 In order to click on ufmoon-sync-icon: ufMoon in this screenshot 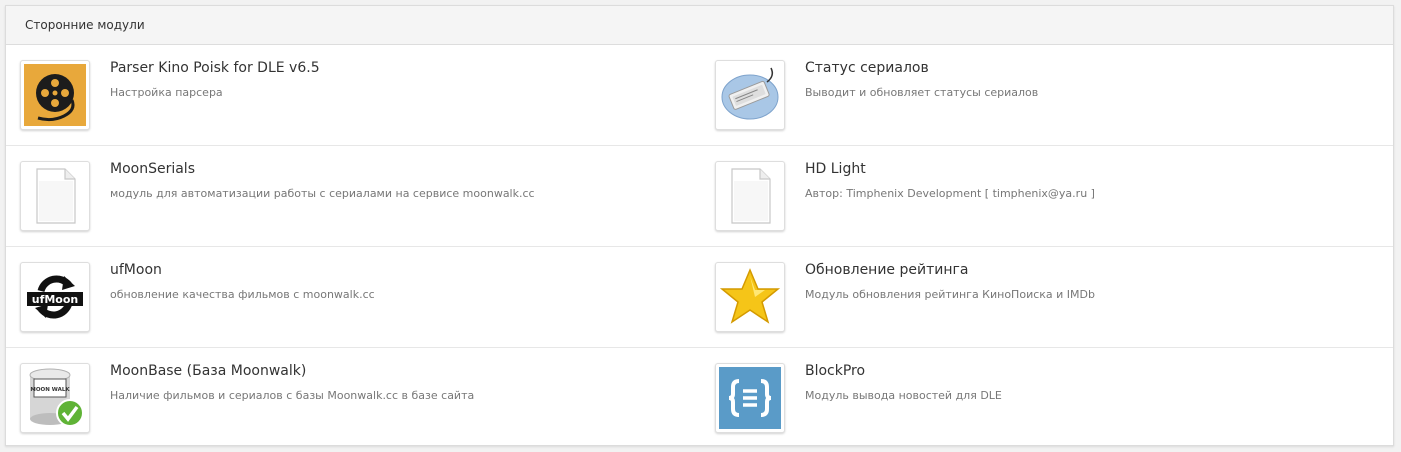, I will do `click(55, 297)`.